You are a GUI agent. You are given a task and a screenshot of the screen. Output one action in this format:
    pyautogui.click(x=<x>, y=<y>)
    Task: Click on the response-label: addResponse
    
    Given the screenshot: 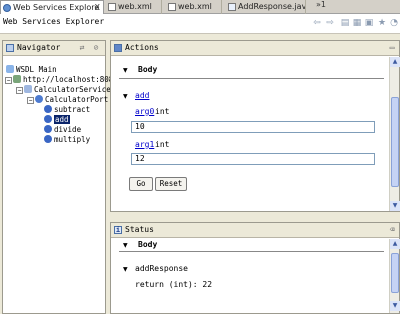 What is the action you would take?
    pyautogui.click(x=161, y=268)
    